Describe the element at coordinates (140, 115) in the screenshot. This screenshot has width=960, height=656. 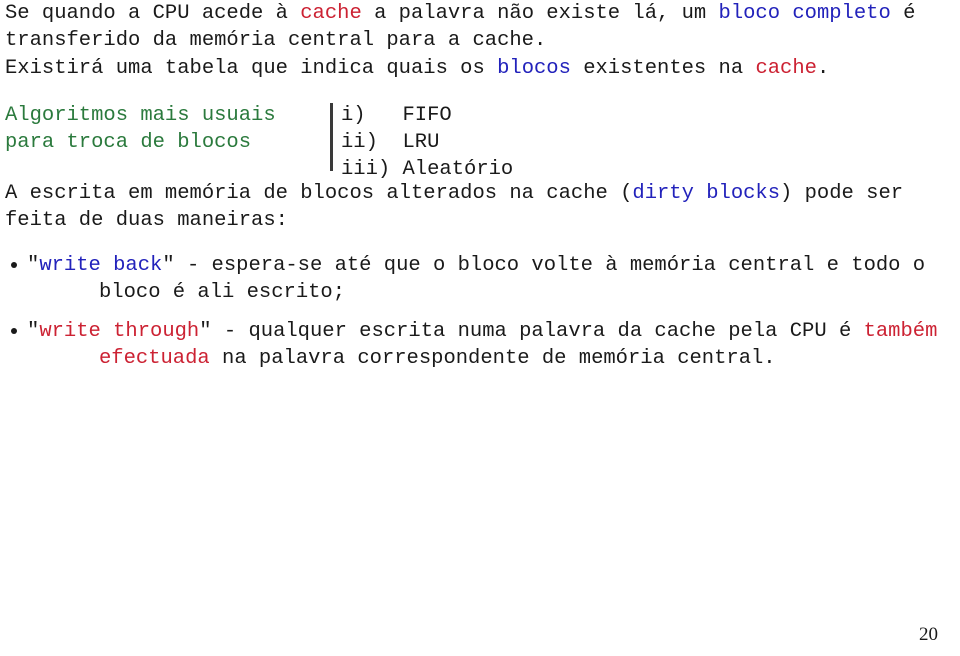
I see `algorithms-label-line-1: Algoritmos mais usuais` at that location.